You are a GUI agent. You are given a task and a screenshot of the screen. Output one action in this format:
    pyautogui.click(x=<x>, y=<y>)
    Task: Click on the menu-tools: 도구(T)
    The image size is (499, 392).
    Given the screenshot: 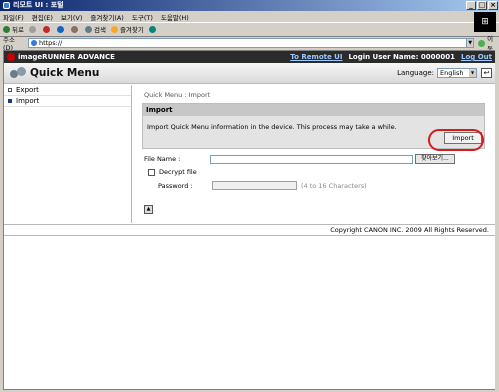 What is the action you would take?
    pyautogui.click(x=142, y=17)
    